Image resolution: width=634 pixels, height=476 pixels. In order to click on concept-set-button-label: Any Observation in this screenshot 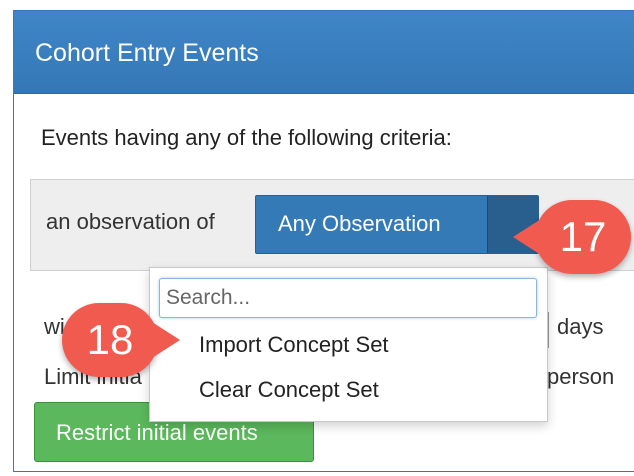, I will do `click(359, 223)`.